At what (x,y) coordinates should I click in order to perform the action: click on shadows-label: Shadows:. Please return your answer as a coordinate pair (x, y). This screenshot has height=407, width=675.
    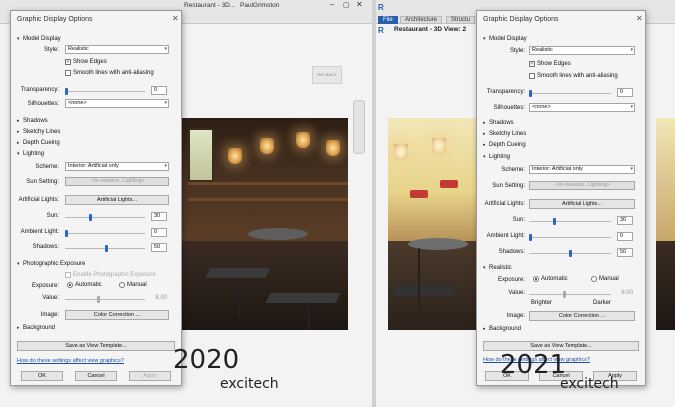
    Looking at the image, I should click on (45, 247).